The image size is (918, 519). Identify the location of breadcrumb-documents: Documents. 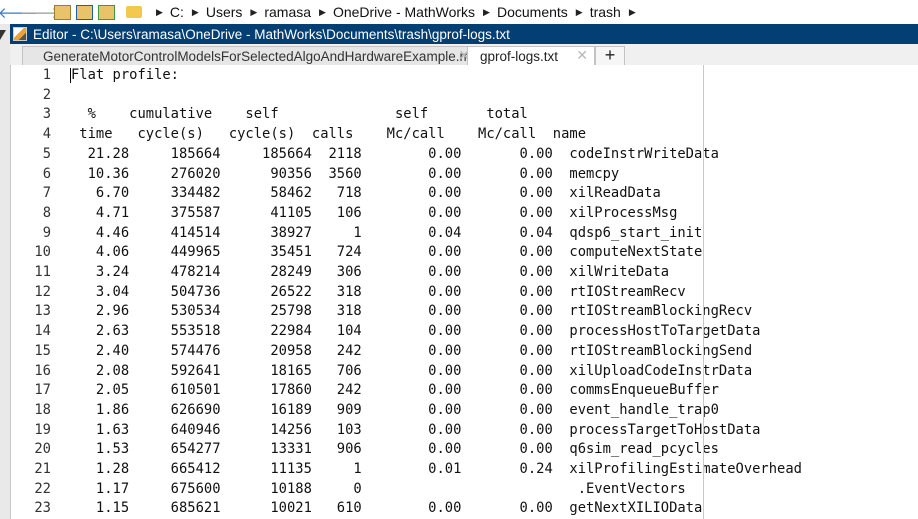
(532, 12).